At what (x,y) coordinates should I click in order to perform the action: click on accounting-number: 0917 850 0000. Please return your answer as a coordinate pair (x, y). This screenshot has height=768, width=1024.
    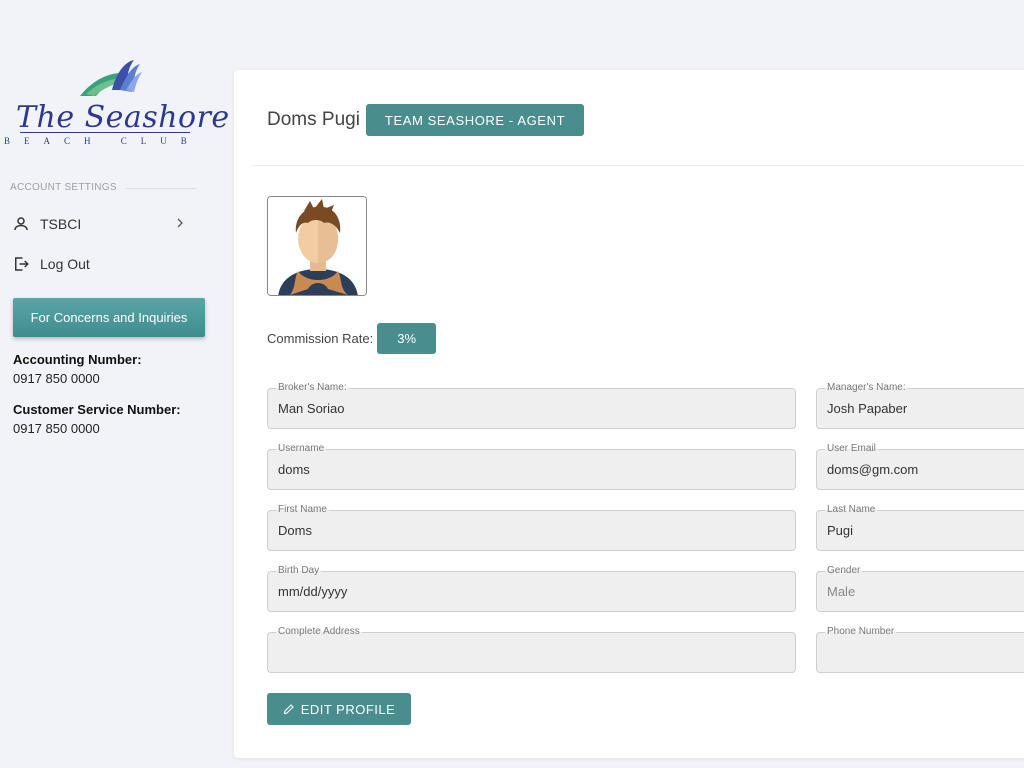
    Looking at the image, I should click on (56, 378).